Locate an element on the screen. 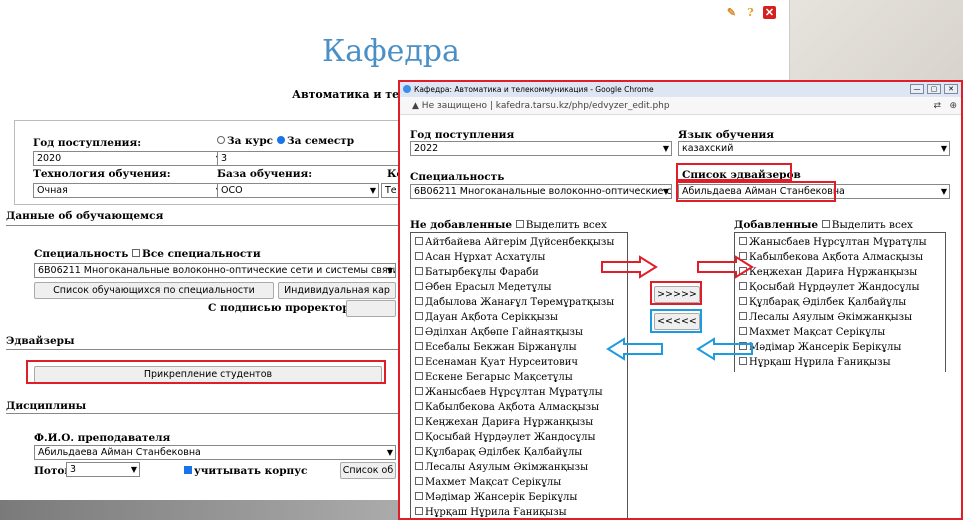  list-by-spec-button: Список обучающихся по специальности is located at coordinates (154, 290).